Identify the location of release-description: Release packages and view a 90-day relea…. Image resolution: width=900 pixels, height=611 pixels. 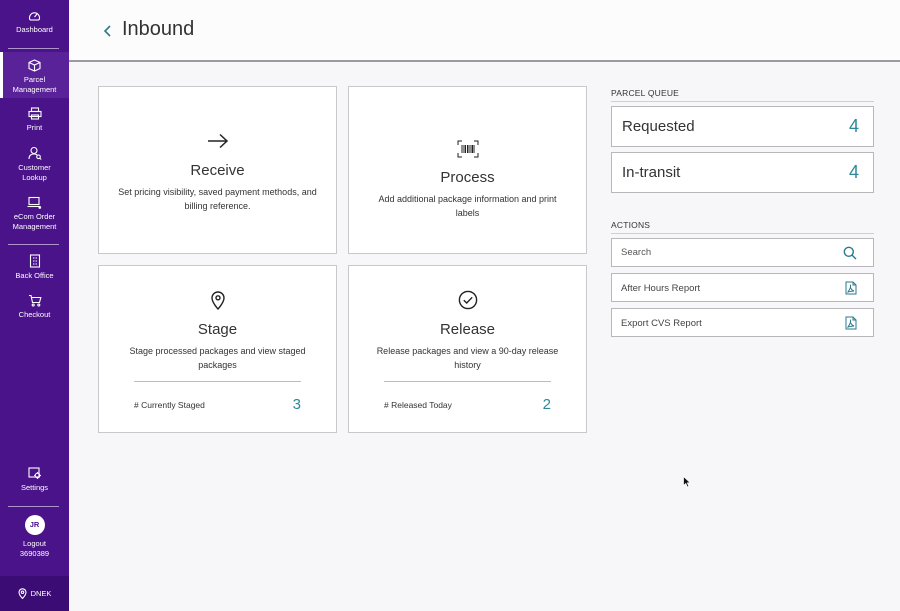
(467, 358).